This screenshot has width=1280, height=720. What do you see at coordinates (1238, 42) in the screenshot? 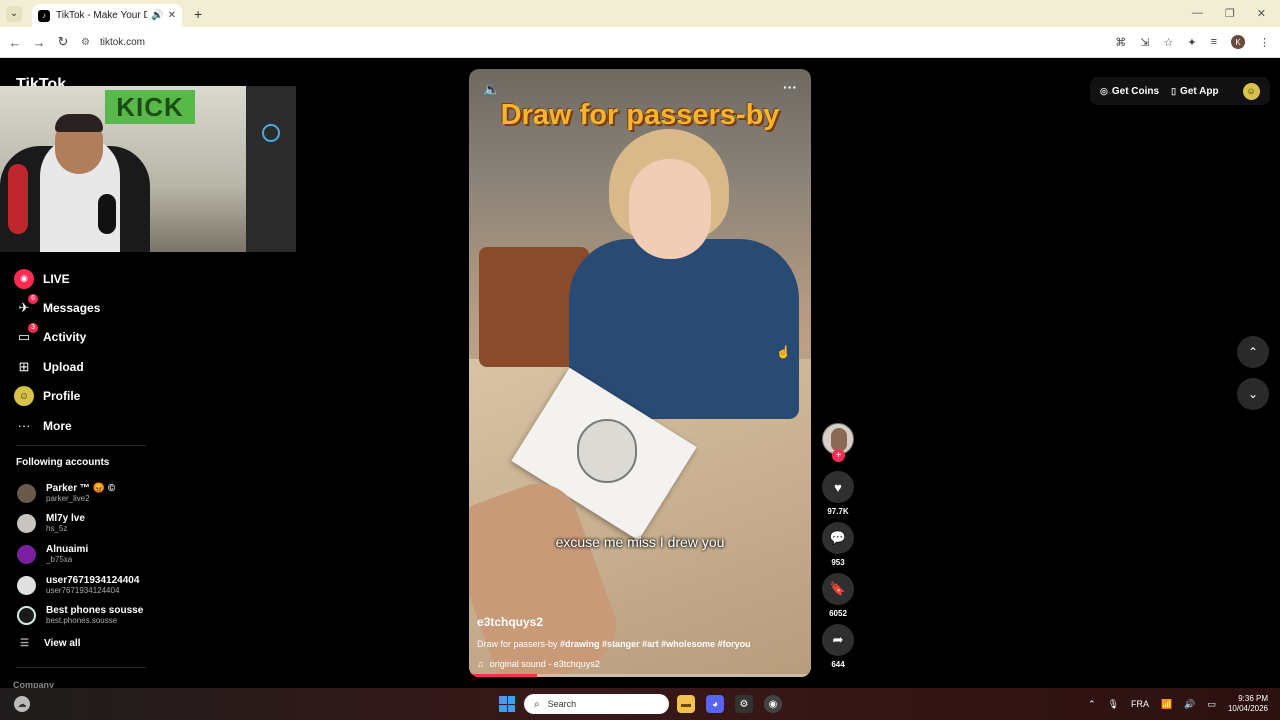
I see `profile-avatar-icon: K` at bounding box center [1238, 42].